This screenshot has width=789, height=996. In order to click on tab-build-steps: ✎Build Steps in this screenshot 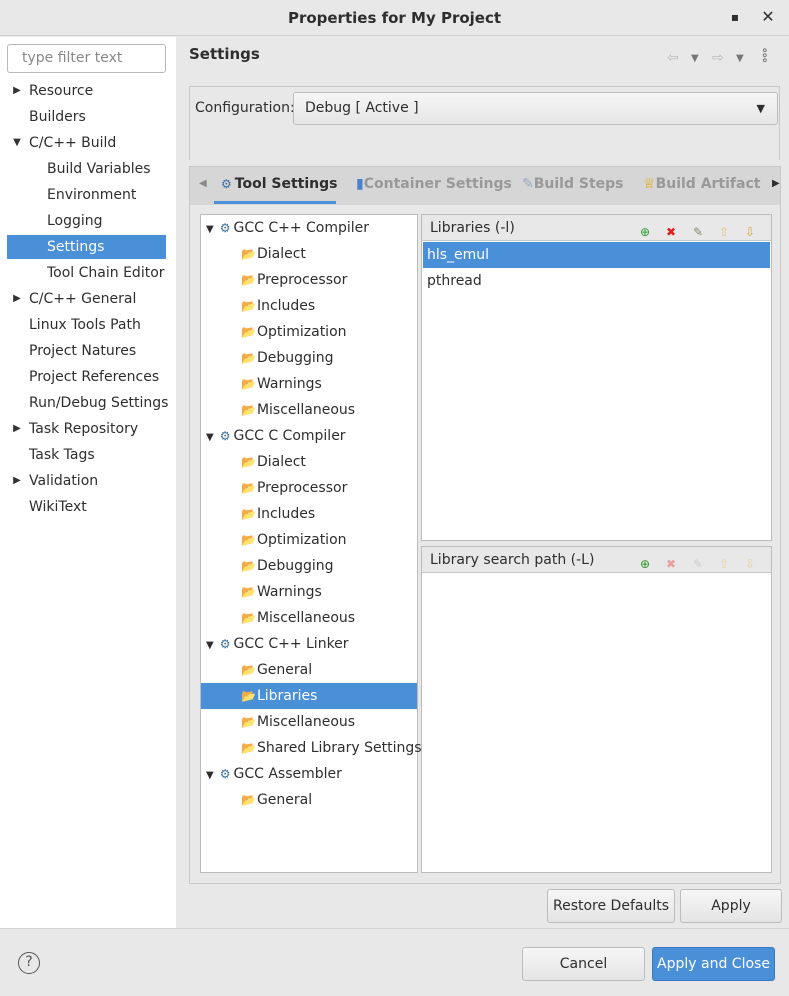, I will do `click(573, 184)`.